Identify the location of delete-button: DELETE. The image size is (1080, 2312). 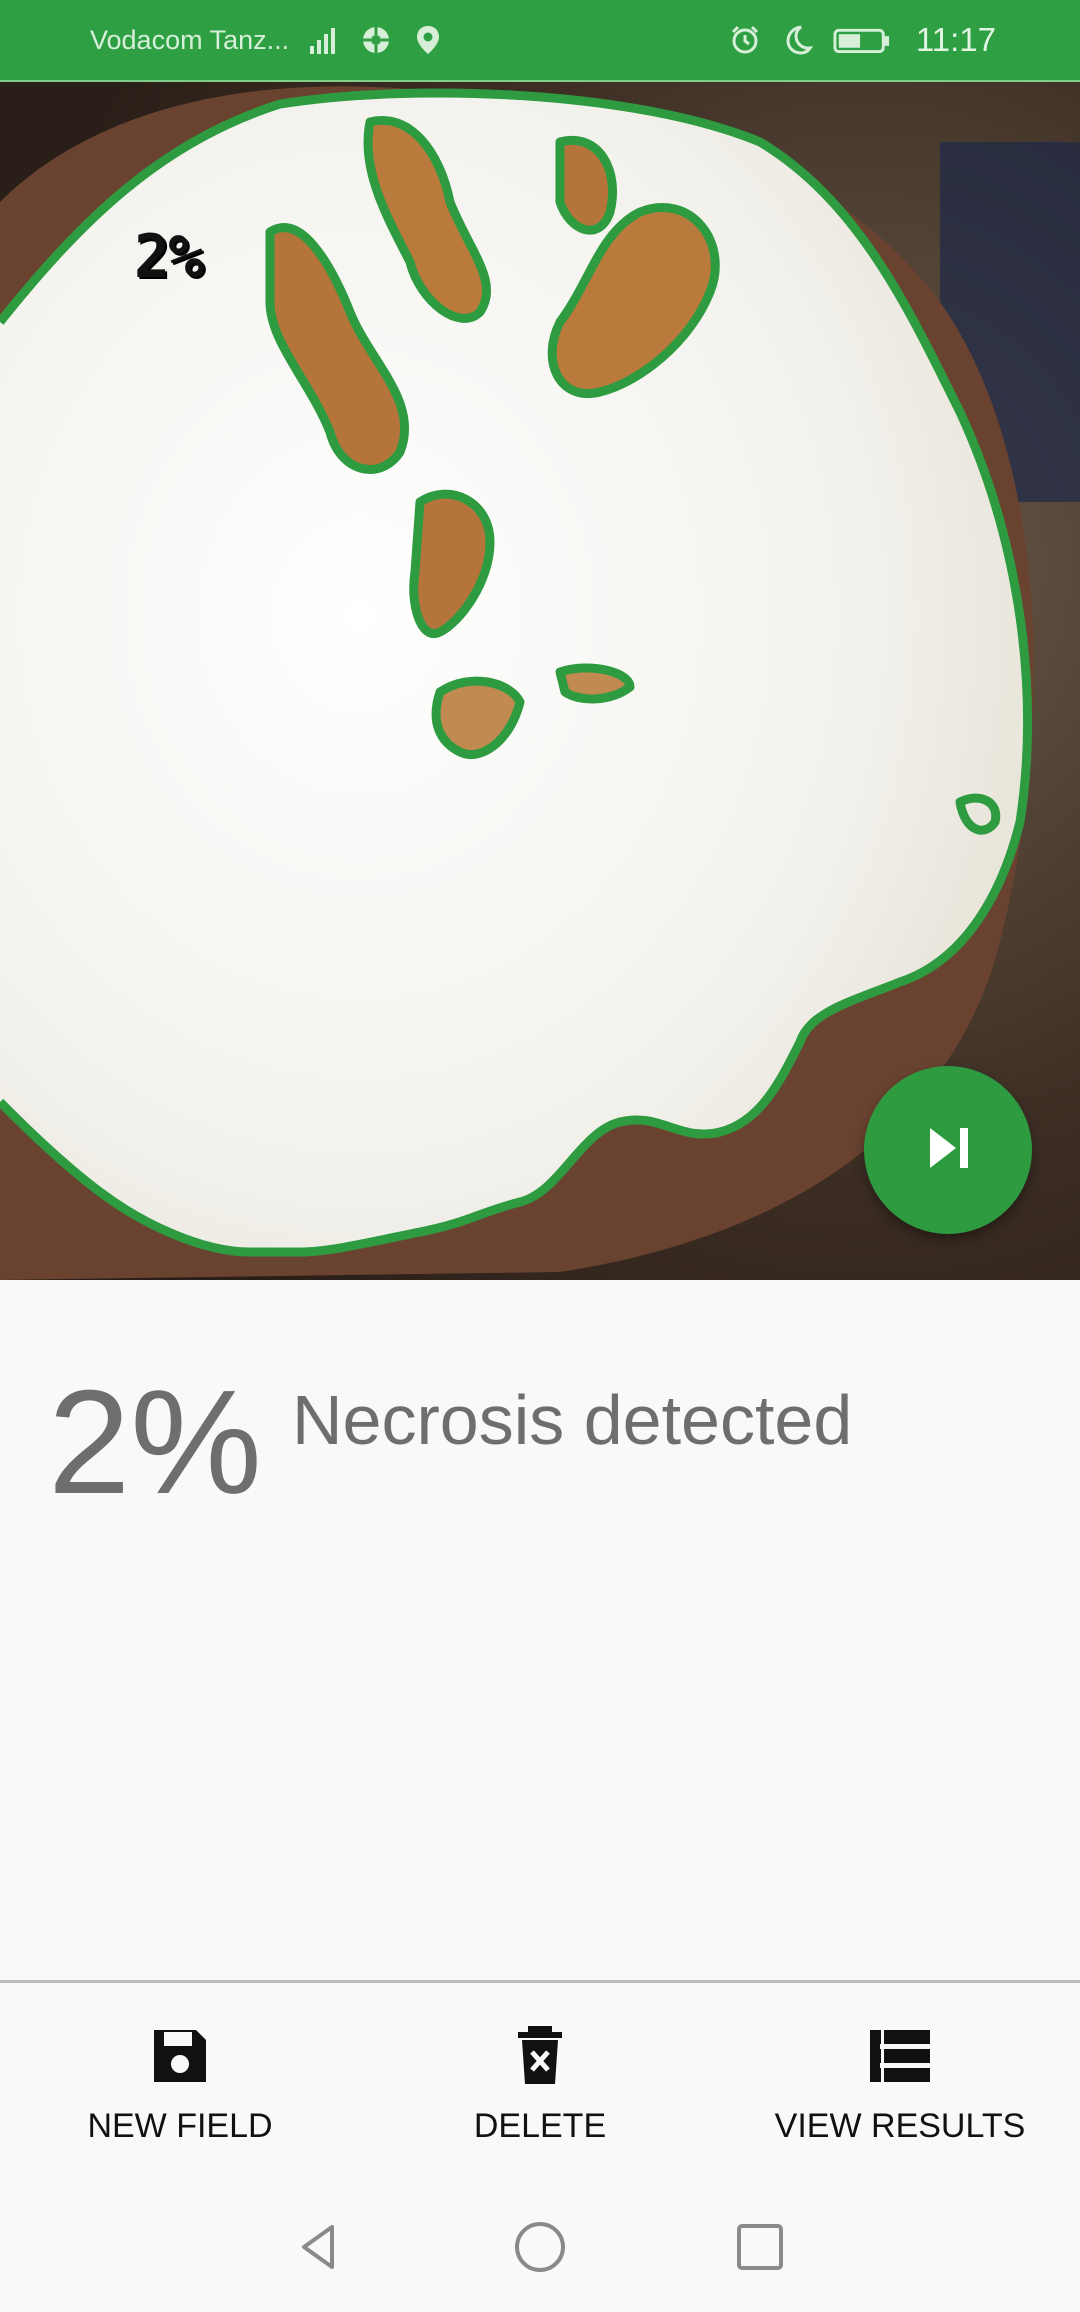
(540, 2085).